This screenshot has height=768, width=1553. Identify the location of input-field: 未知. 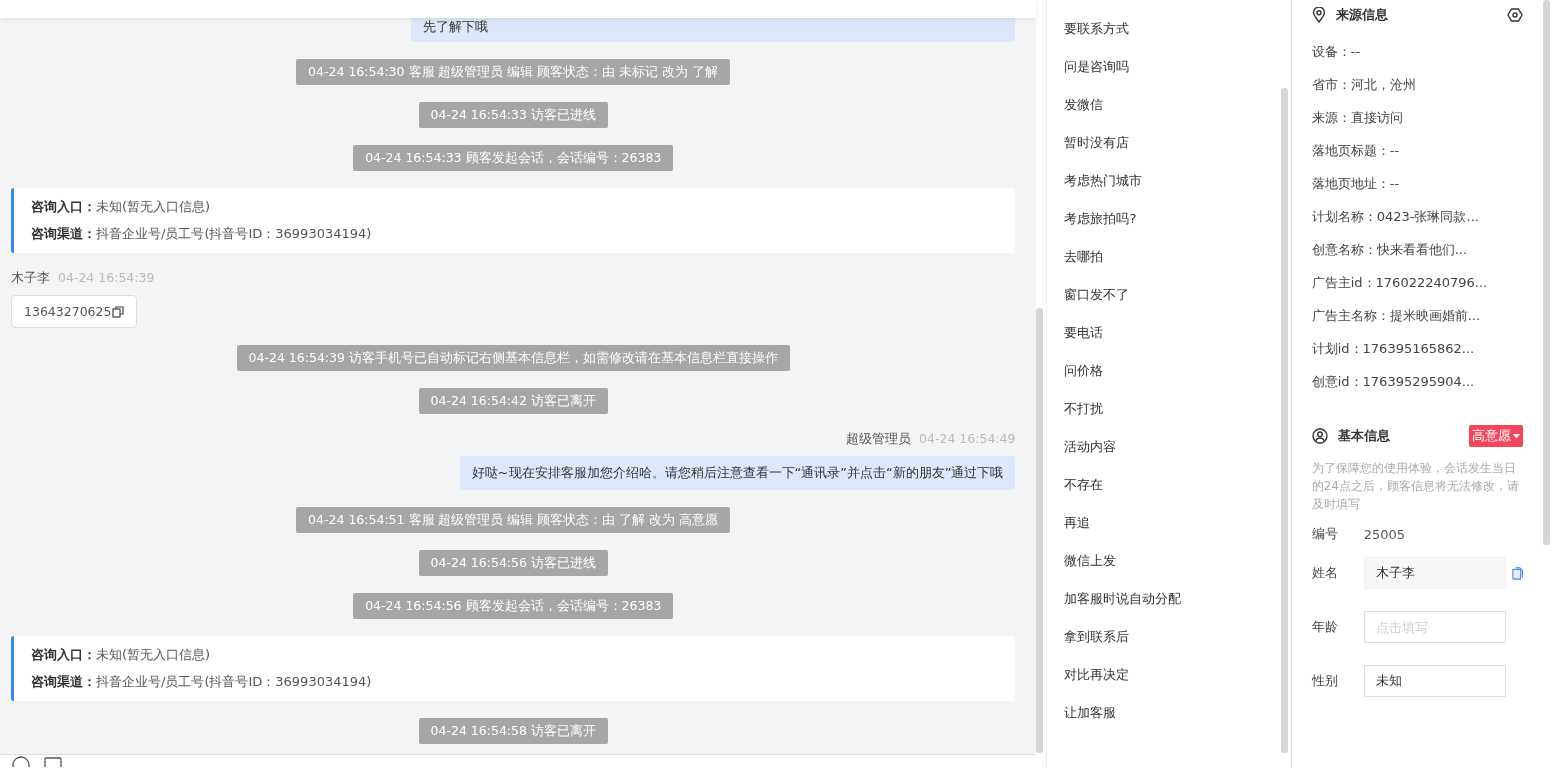
(1434, 681).